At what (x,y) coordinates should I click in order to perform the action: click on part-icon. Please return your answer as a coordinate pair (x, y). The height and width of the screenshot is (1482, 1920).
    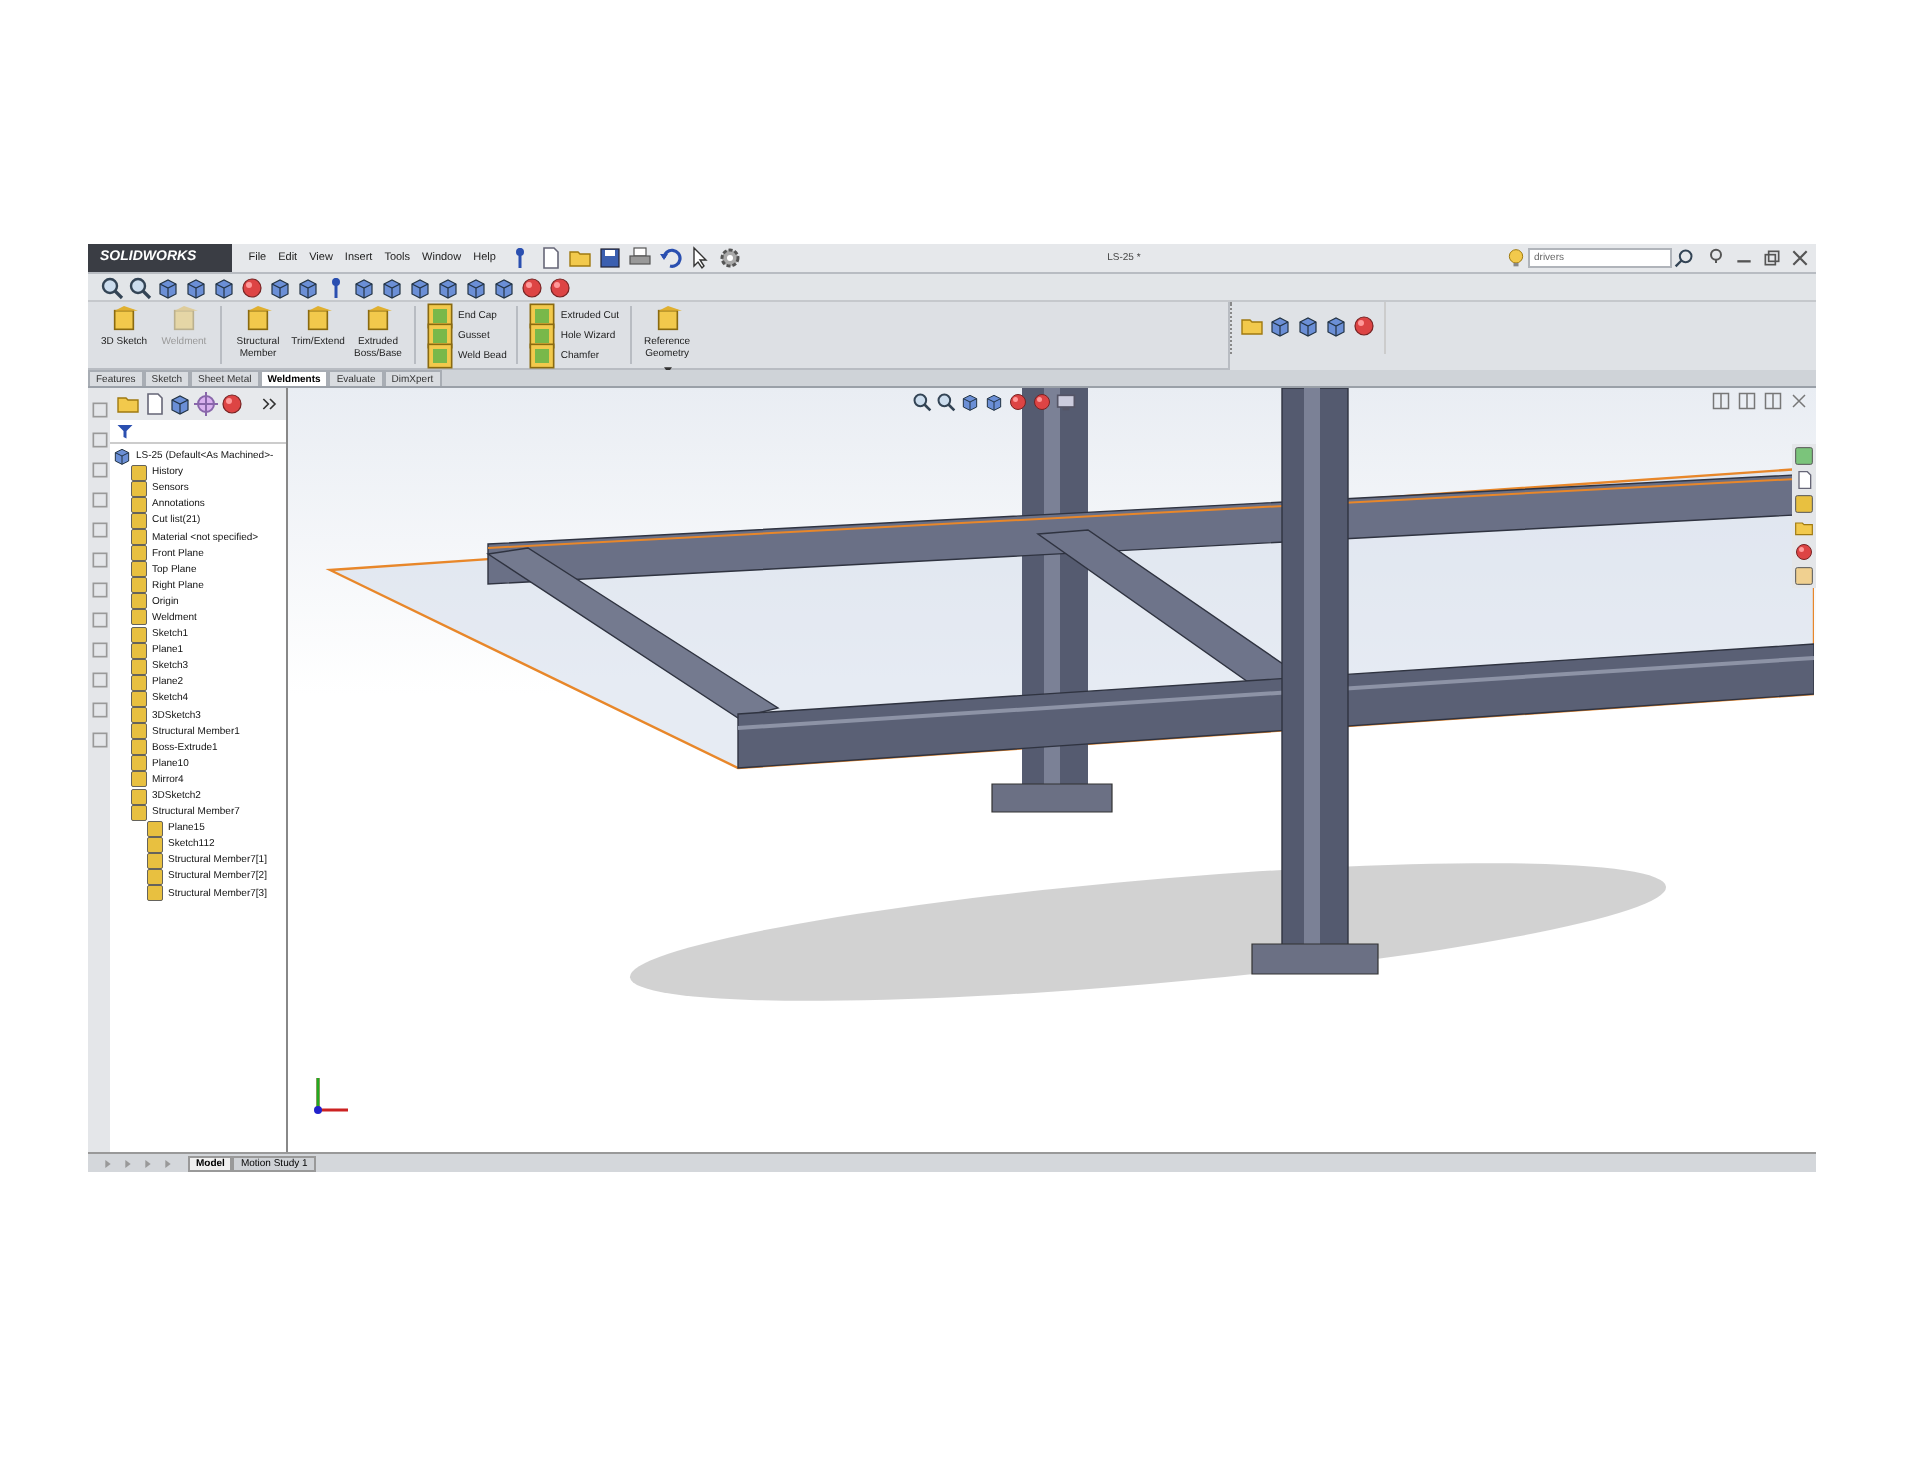
    Looking at the image, I should click on (122, 456).